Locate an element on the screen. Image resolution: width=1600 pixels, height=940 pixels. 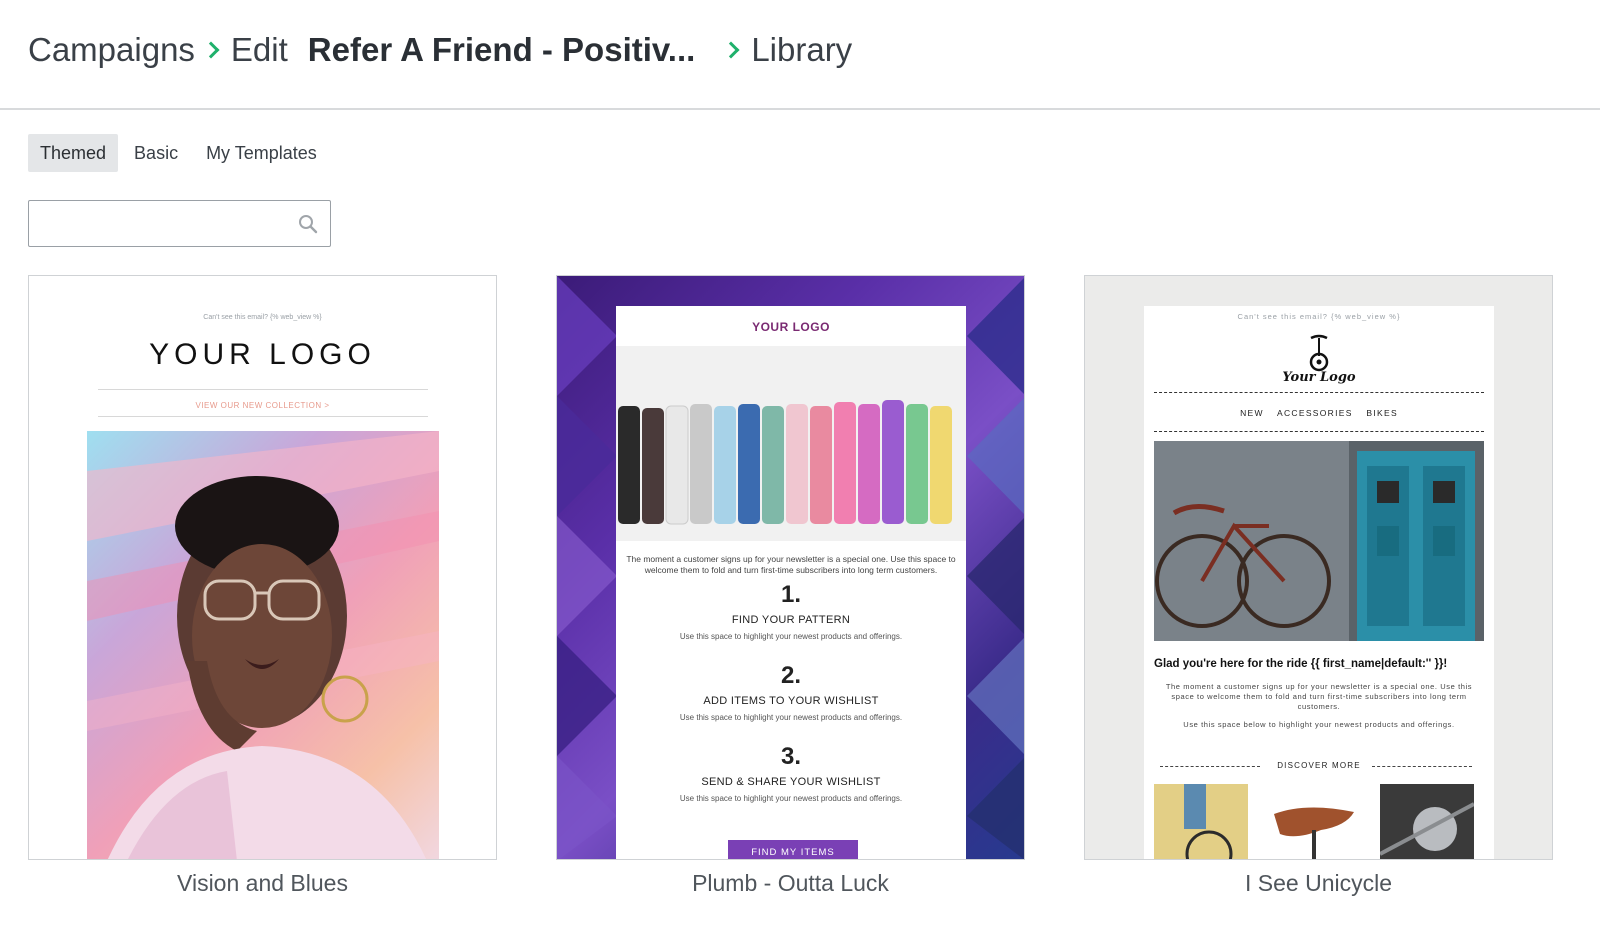
step-number: 3. is located at coordinates (790, 756).